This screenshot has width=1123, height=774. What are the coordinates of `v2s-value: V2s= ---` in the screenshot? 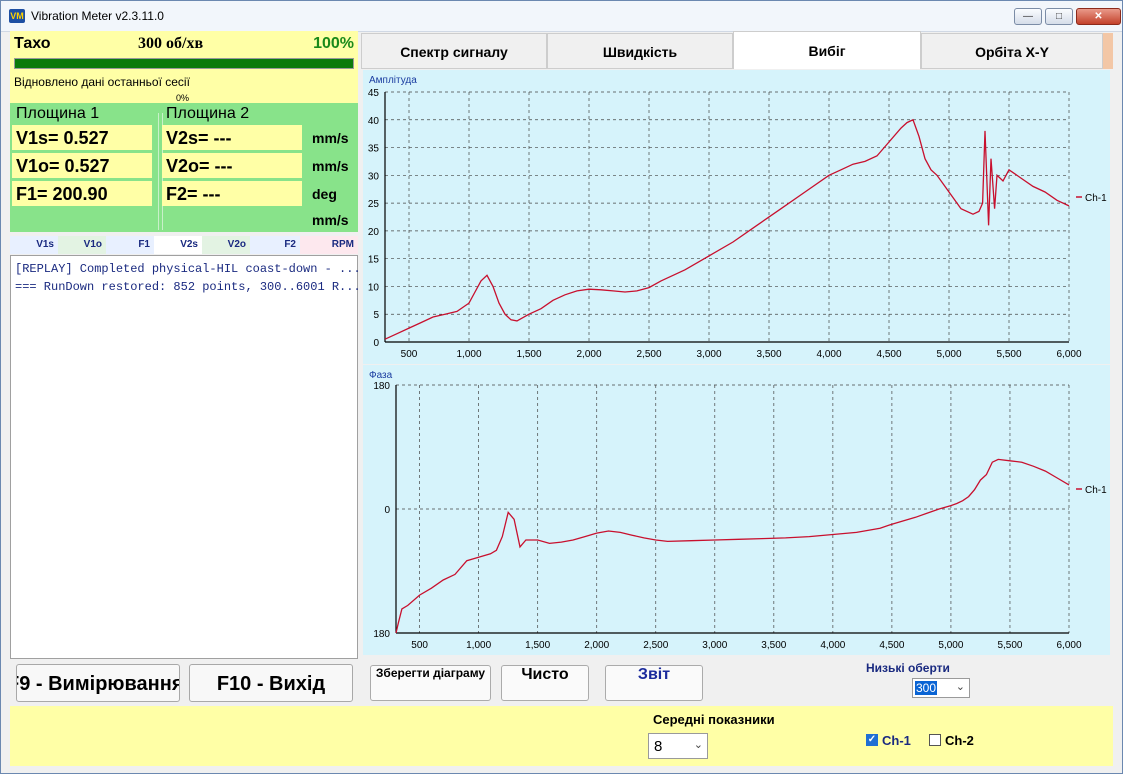 It's located at (232, 137).